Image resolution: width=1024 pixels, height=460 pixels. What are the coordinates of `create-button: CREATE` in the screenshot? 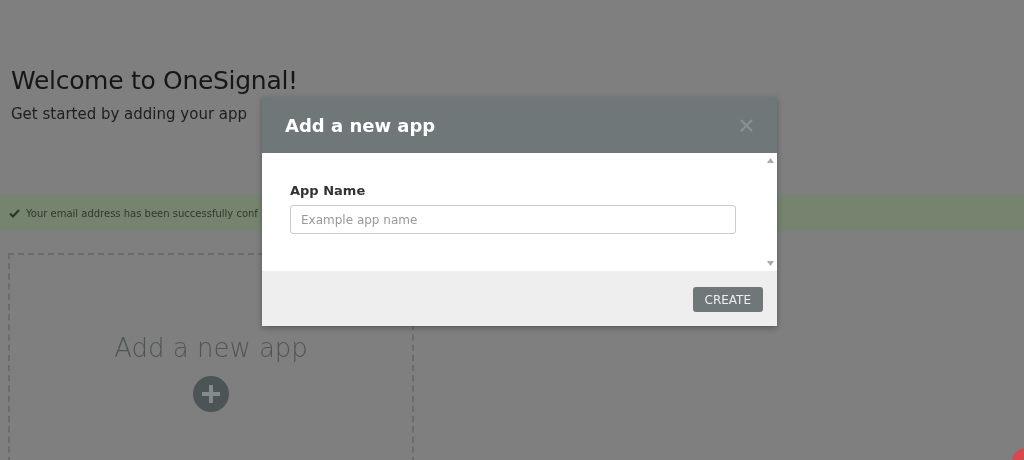 It's located at (727, 299).